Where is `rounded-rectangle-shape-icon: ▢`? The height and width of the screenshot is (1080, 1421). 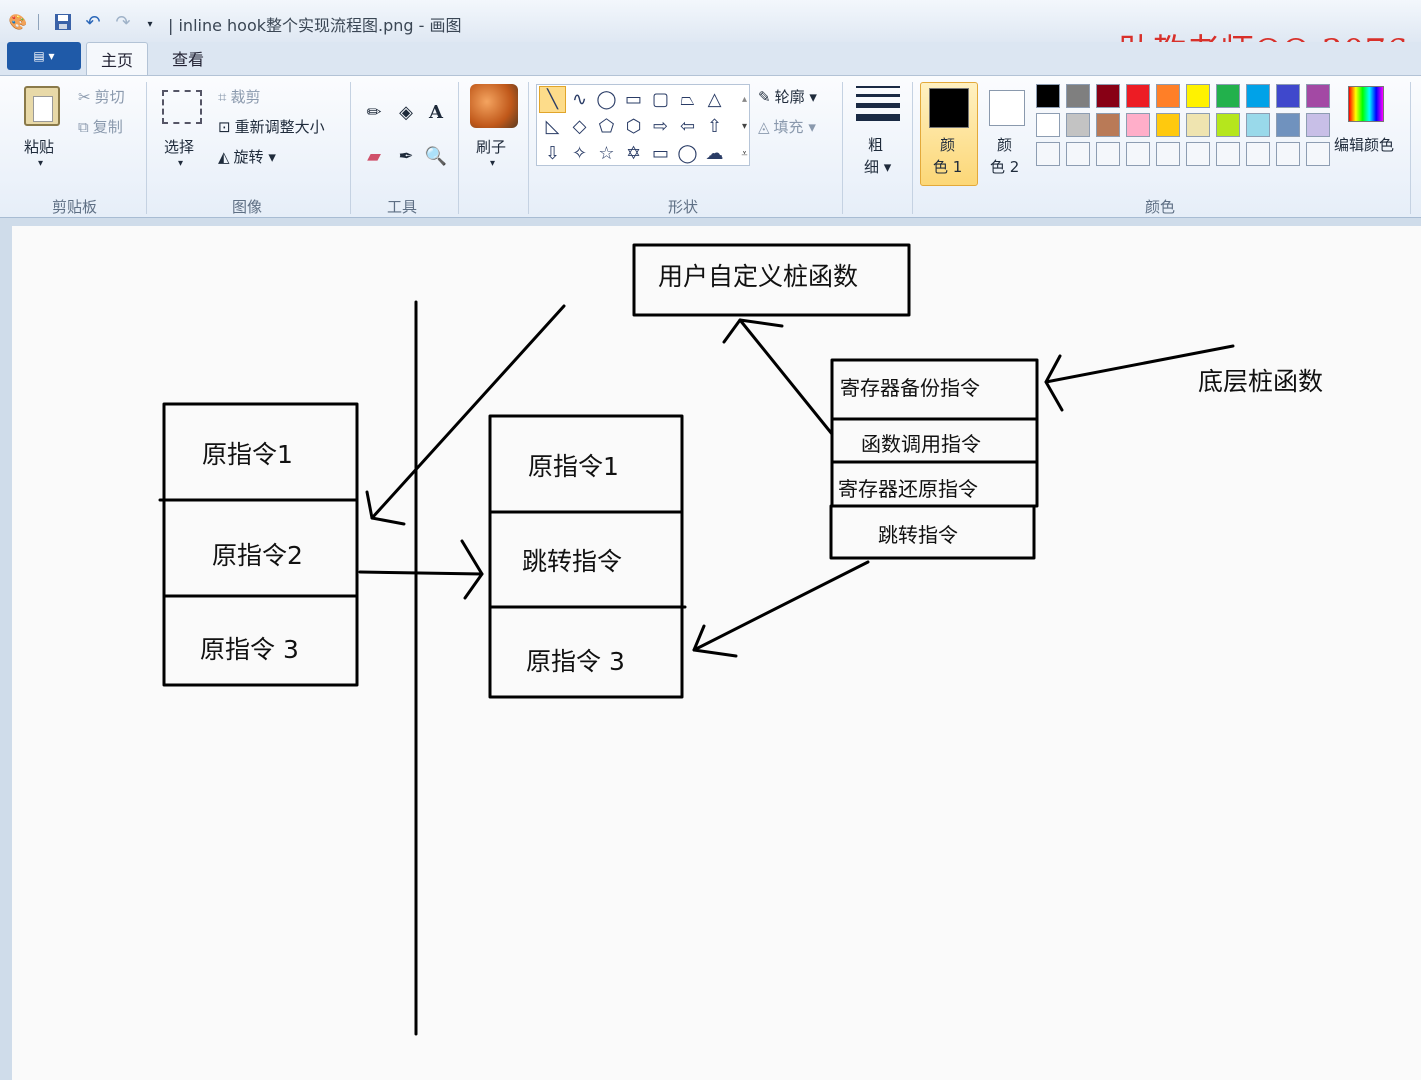 rounded-rectangle-shape-icon: ▢ is located at coordinates (660, 99).